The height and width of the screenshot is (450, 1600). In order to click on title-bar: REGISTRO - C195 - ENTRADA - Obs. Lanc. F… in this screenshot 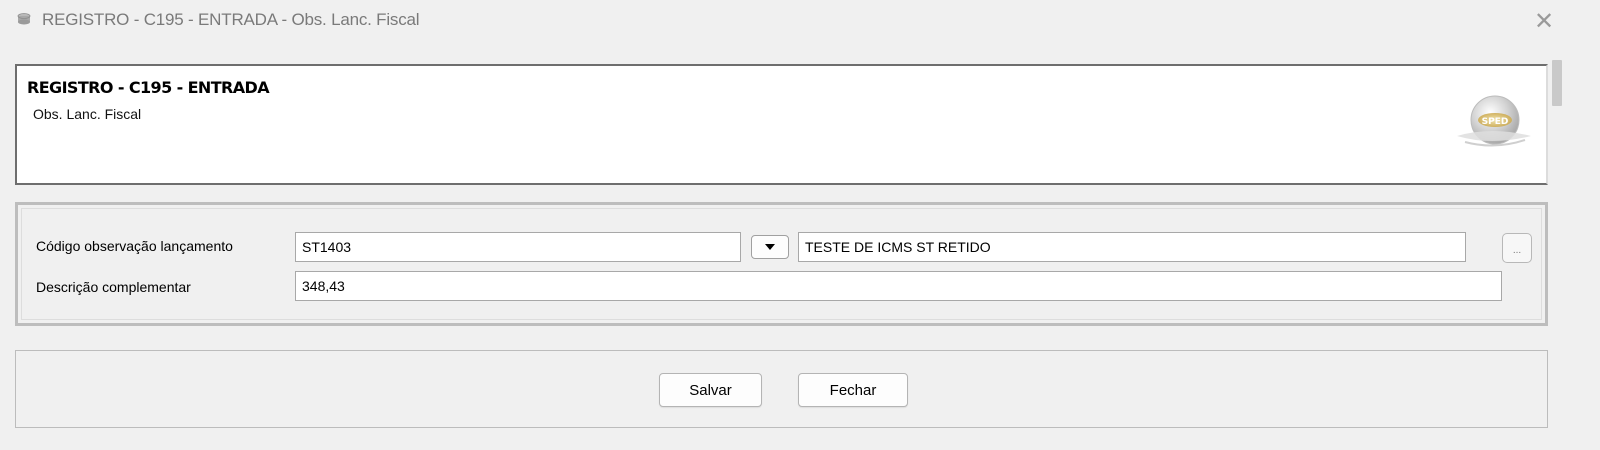, I will do `click(784, 21)`.